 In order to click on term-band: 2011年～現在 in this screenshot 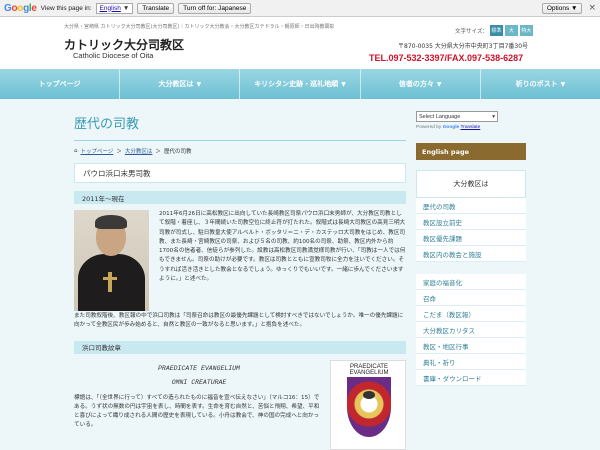, I will do `click(240, 197)`.